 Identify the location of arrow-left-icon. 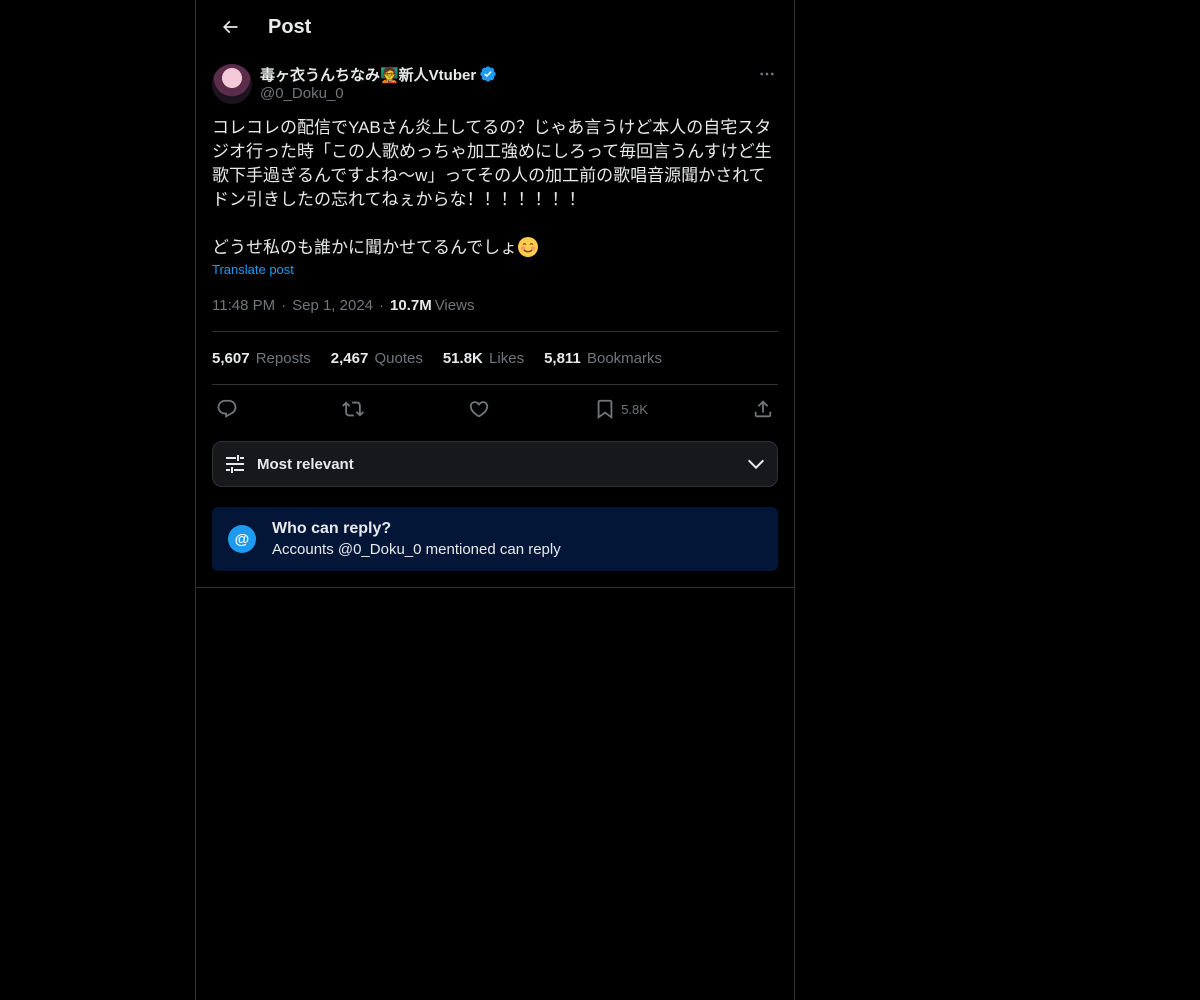
(230, 27).